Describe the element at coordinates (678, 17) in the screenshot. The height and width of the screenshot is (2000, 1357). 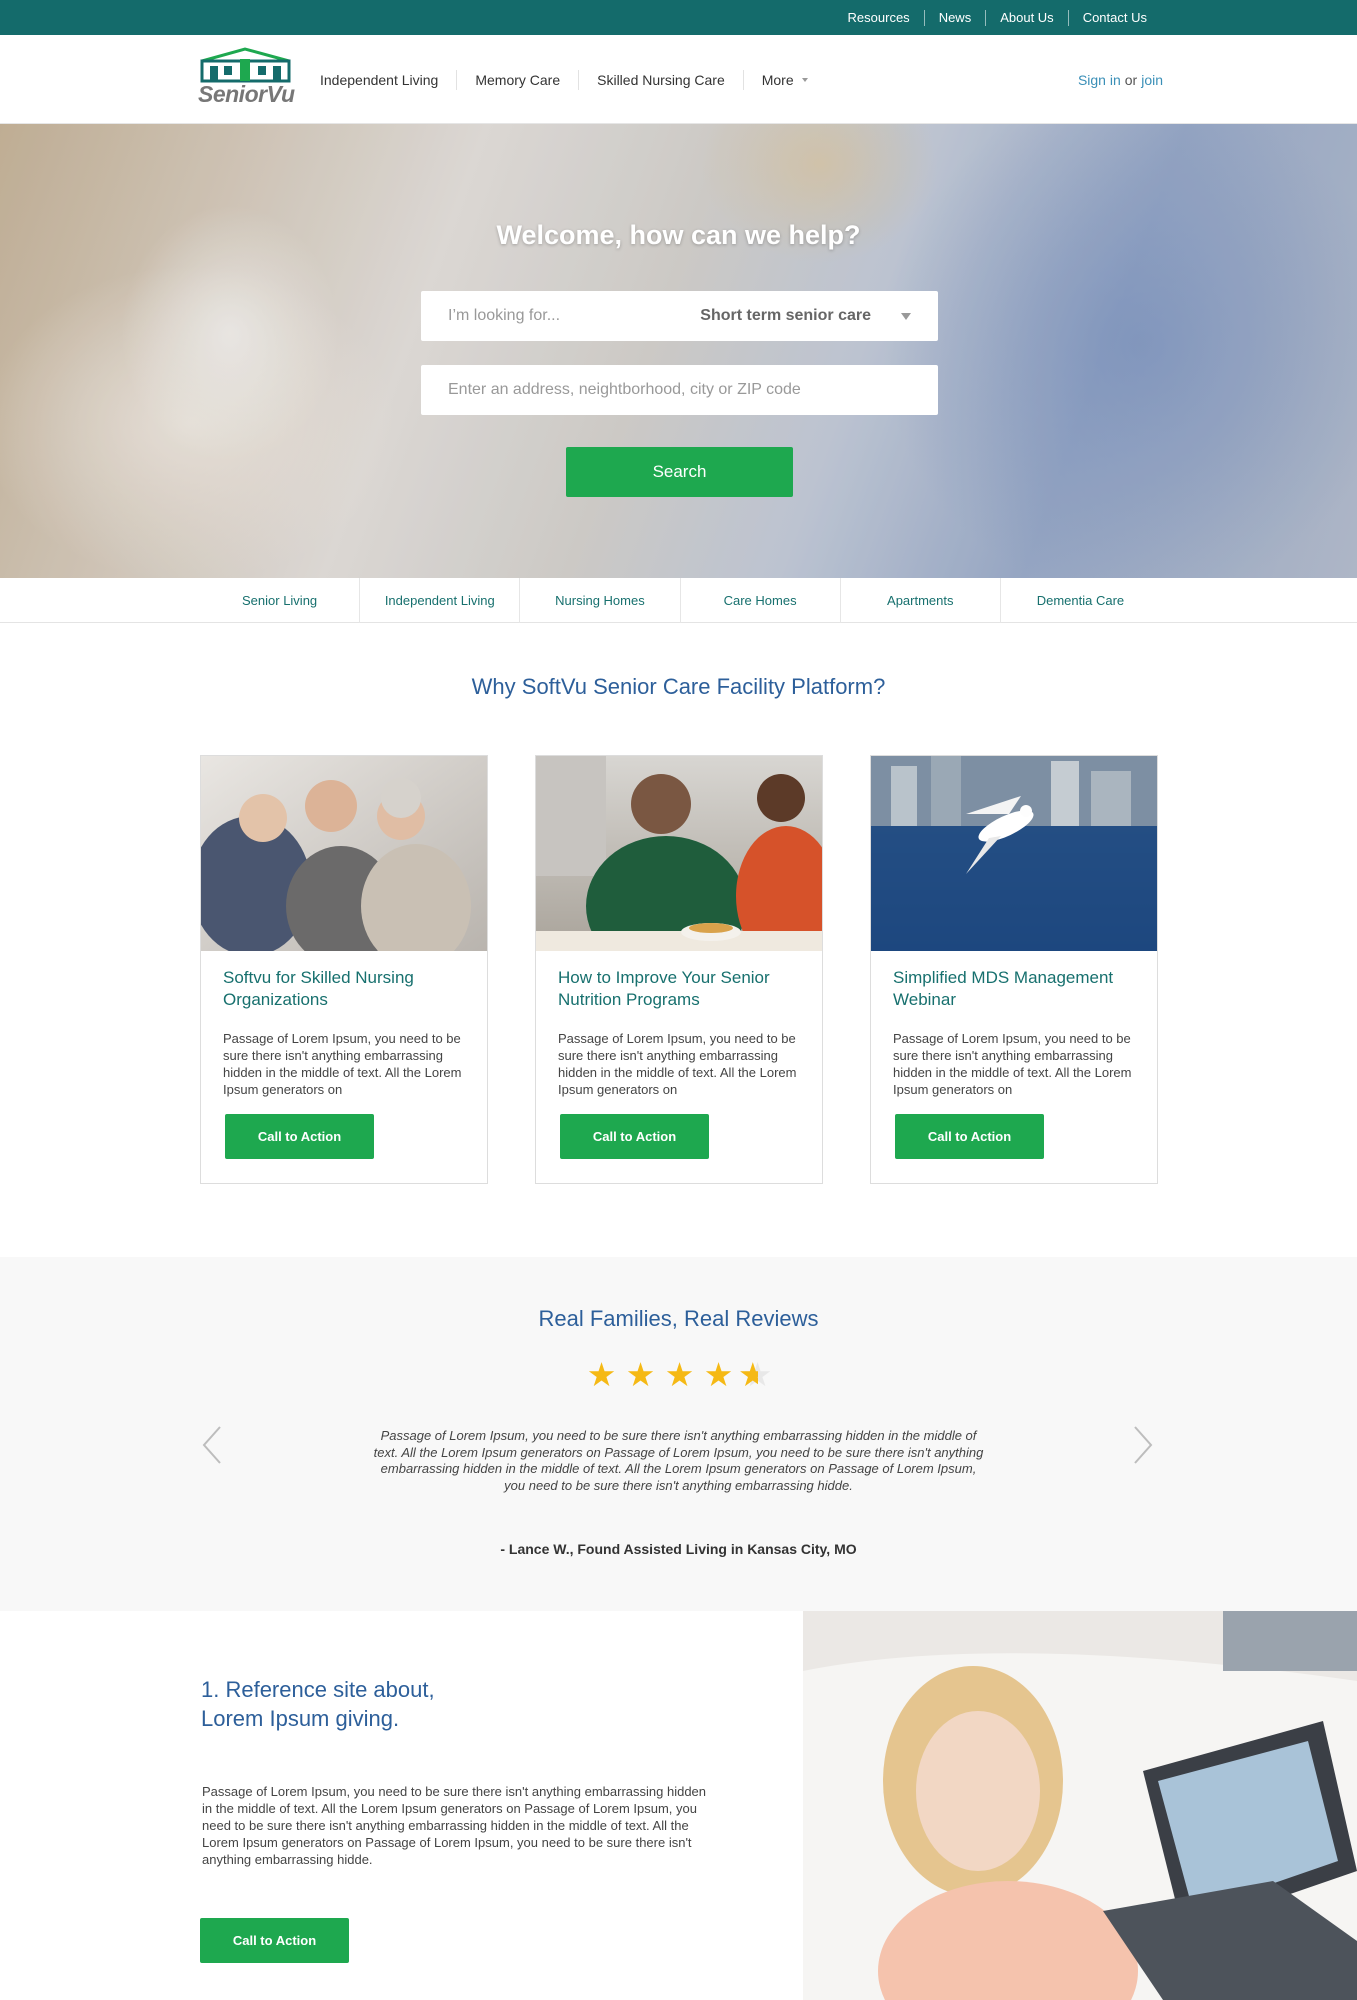
I see `top-utility-bar: Resources News About Us Contact Us` at that location.